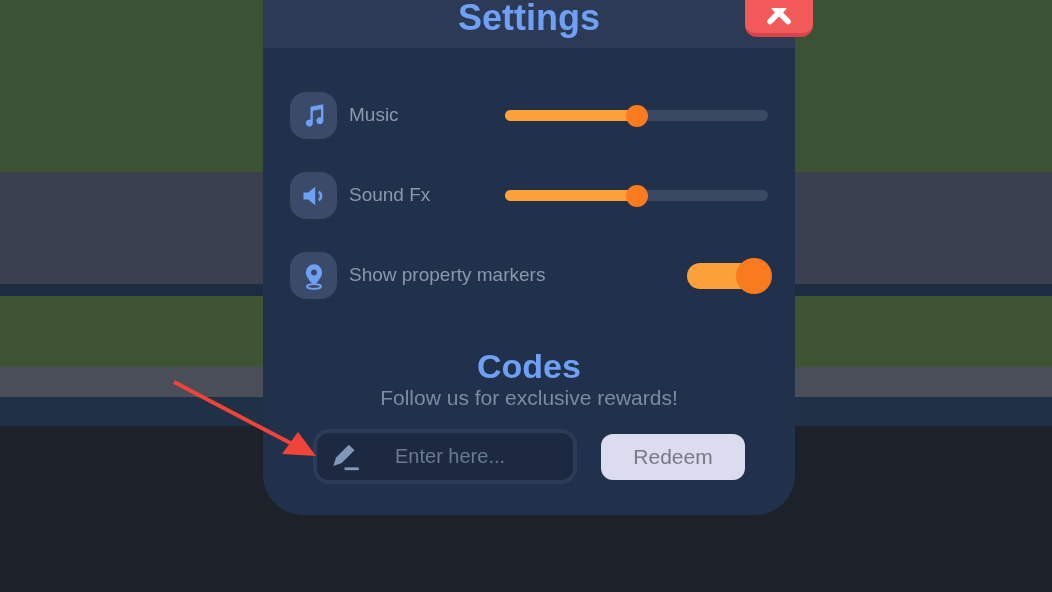 This screenshot has height=592, width=1052. Describe the element at coordinates (729, 275) in the screenshot. I see `toggle-switch` at that location.